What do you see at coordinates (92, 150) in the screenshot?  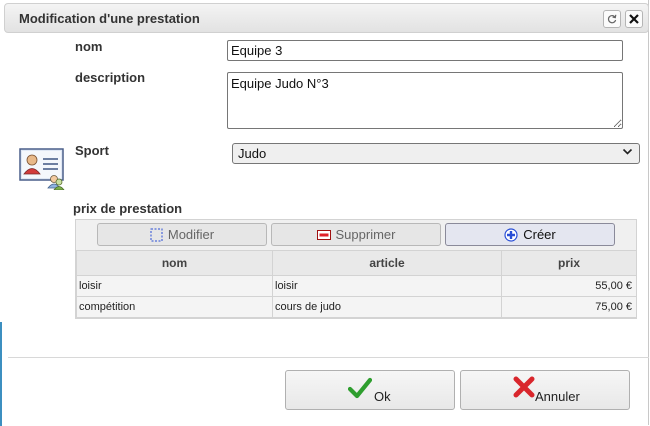 I see `sport-label: Sport` at bounding box center [92, 150].